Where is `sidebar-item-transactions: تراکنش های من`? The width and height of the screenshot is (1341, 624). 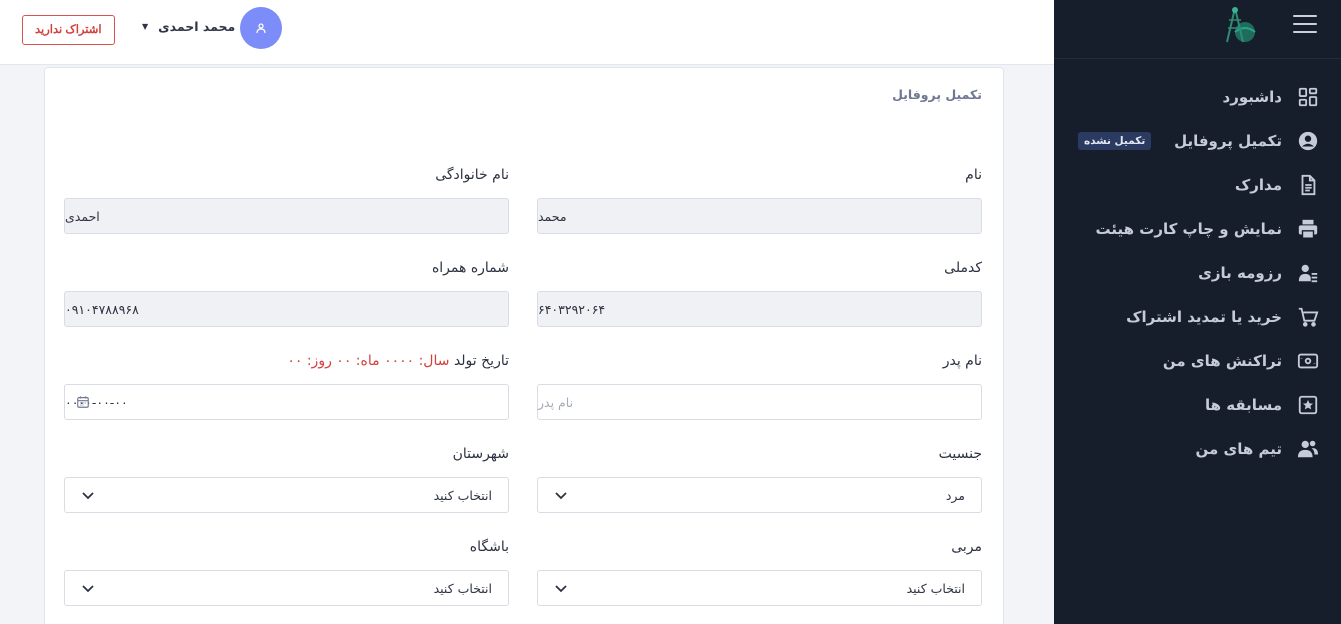
sidebar-item-transactions: تراکنش های من is located at coordinates (1197, 361).